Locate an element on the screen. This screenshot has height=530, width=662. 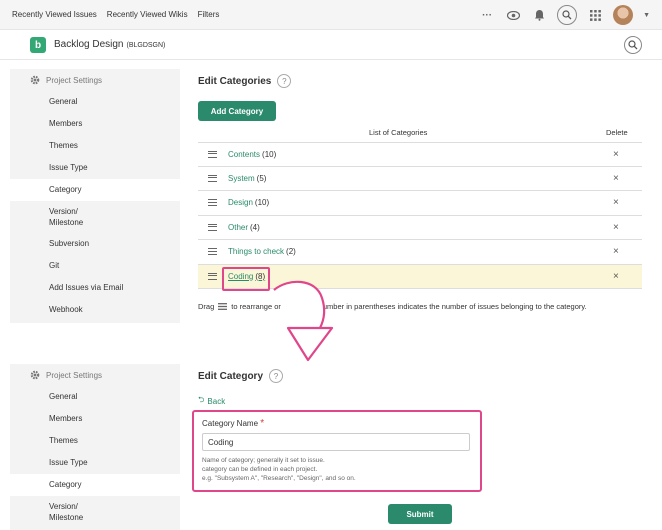
project-title: Backlog Design (BLGDSGN) is located at coordinates (109, 44).